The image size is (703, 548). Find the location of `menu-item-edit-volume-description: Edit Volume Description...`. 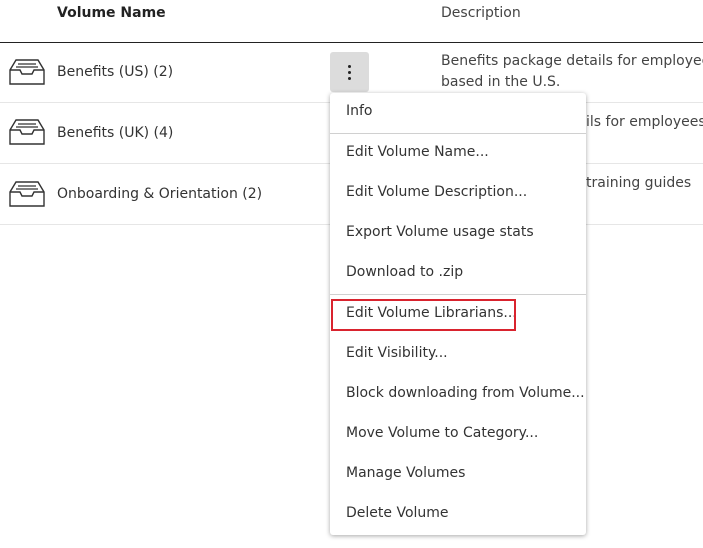

menu-item-edit-volume-description: Edit Volume Description... is located at coordinates (458, 194).